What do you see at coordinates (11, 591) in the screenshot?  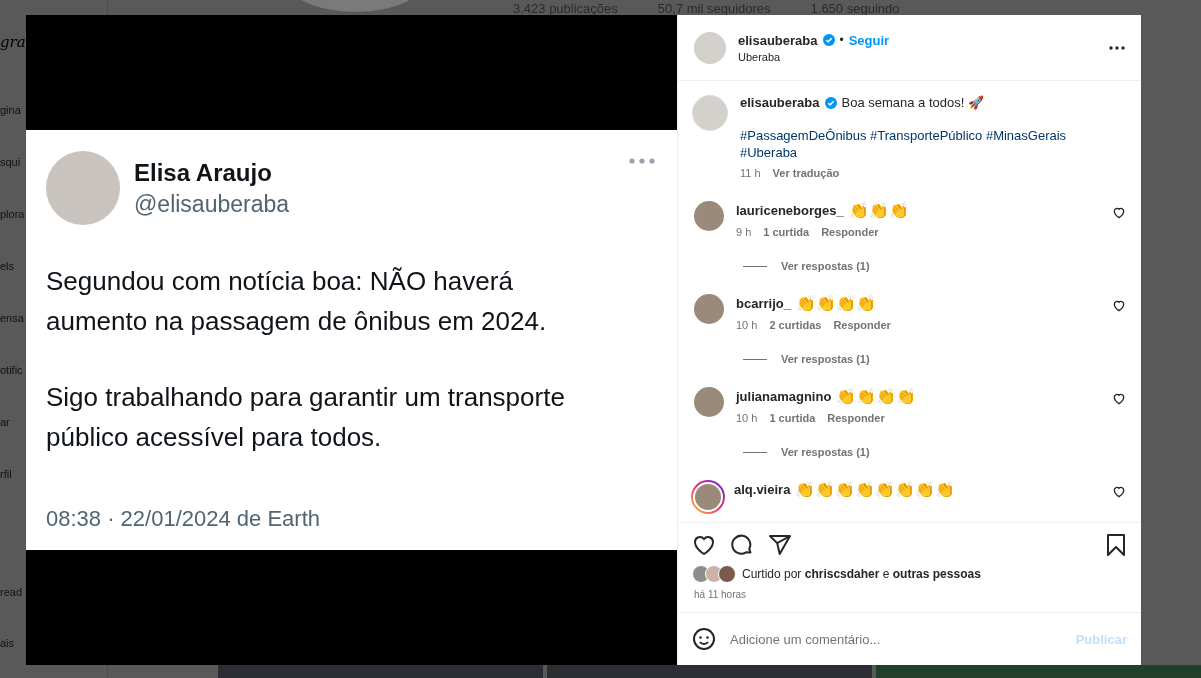 I see `nav-item: read` at bounding box center [11, 591].